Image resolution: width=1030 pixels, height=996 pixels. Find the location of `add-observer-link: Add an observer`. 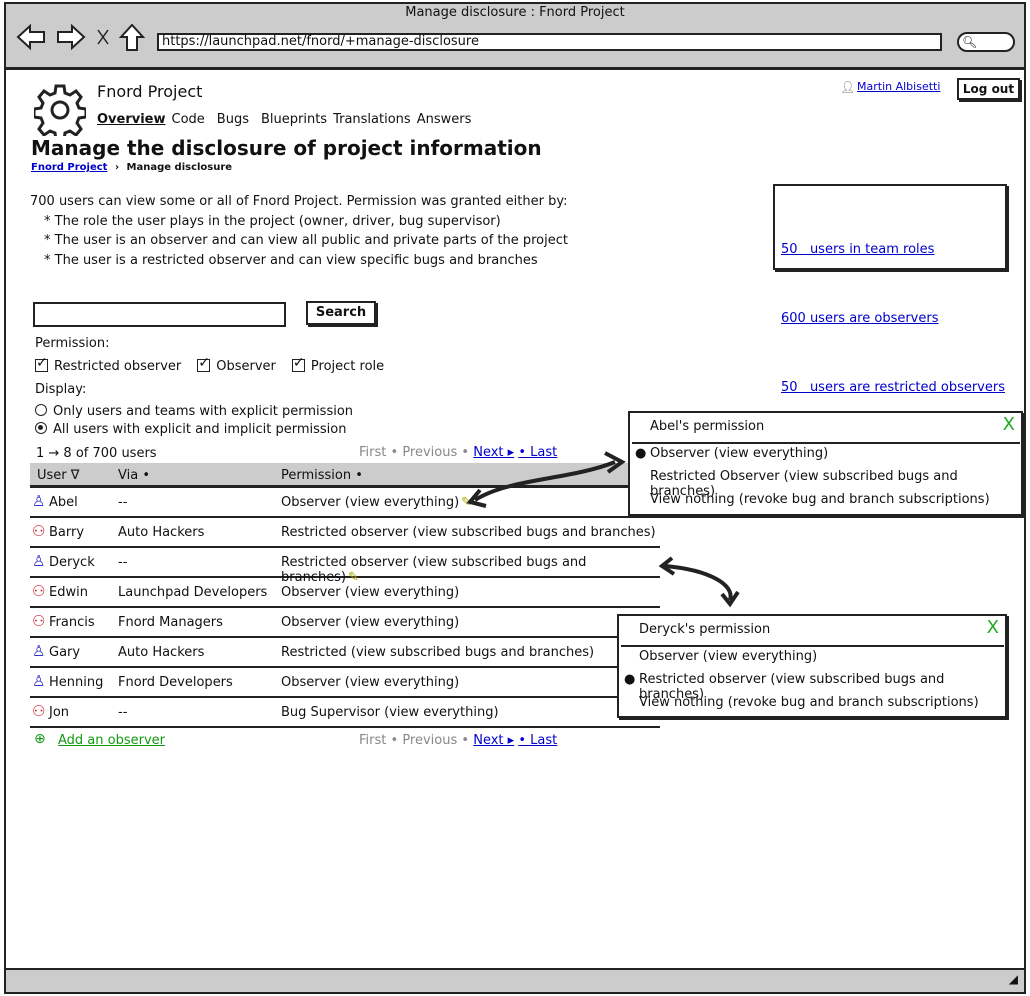

add-observer-link: Add an observer is located at coordinates (111, 740).